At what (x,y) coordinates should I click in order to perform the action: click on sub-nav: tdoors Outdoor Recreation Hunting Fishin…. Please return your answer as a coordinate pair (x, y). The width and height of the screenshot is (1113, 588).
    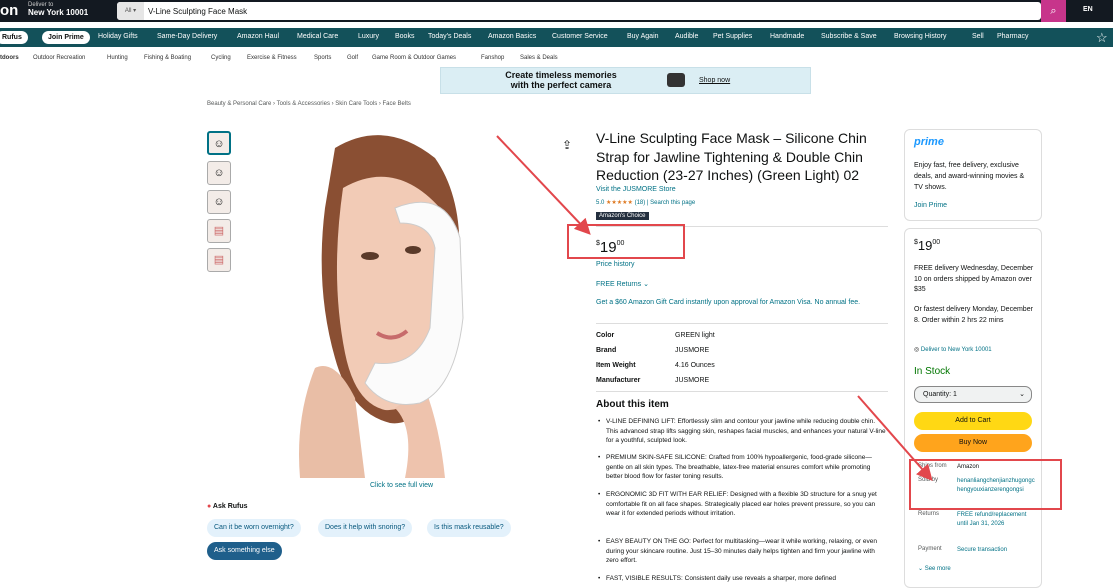
    Looking at the image, I should click on (556, 58).